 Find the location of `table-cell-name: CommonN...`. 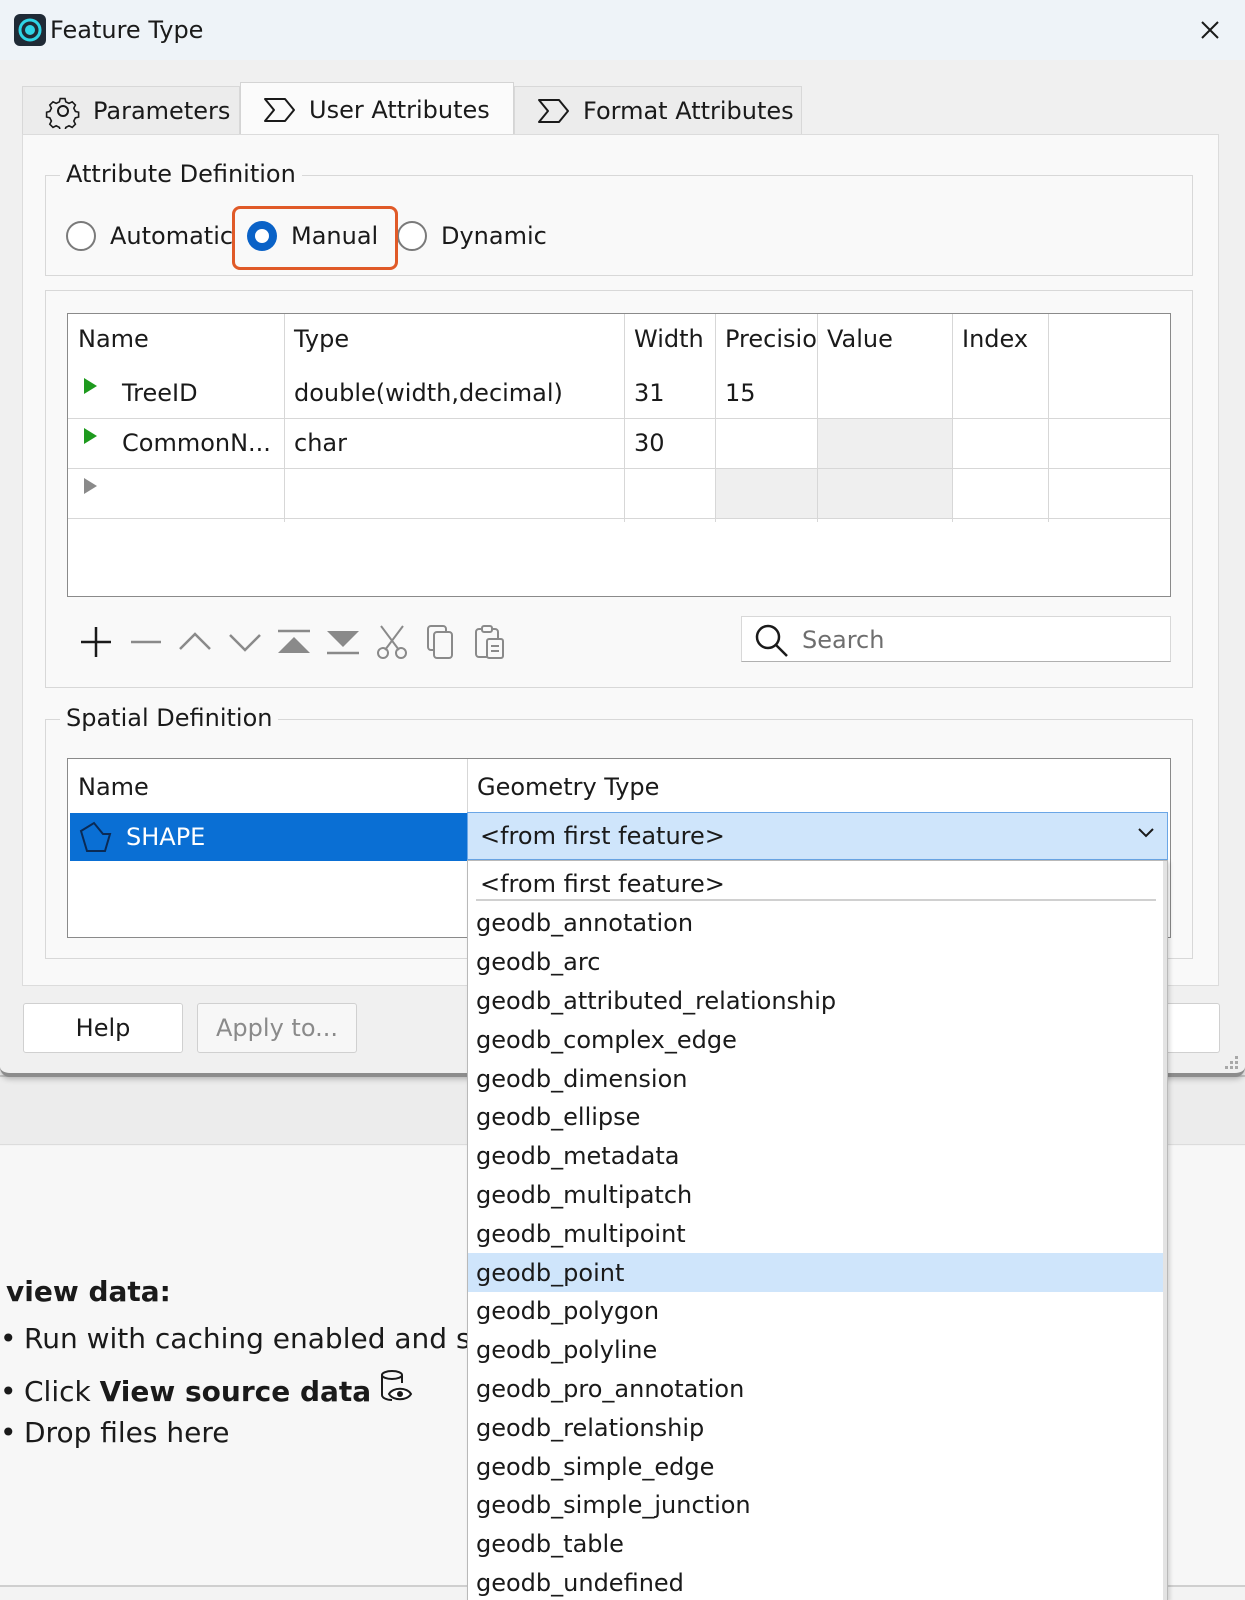

table-cell-name: CommonN... is located at coordinates (198, 443).